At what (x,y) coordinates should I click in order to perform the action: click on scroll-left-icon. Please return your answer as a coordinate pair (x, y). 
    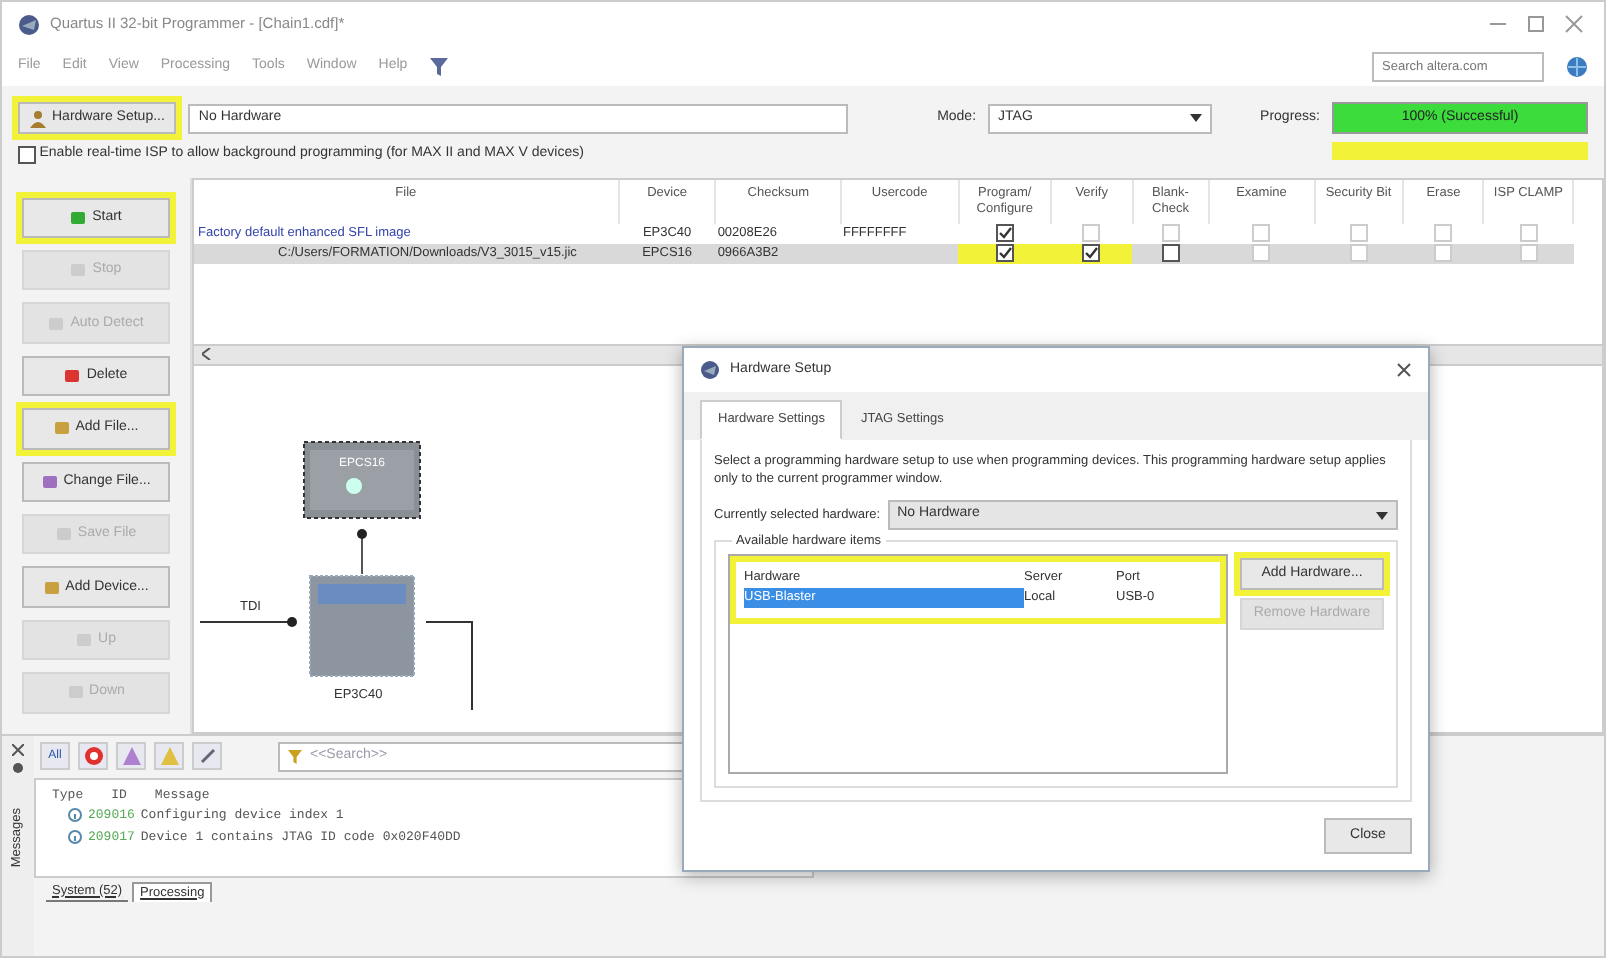
    Looking at the image, I should click on (207, 354).